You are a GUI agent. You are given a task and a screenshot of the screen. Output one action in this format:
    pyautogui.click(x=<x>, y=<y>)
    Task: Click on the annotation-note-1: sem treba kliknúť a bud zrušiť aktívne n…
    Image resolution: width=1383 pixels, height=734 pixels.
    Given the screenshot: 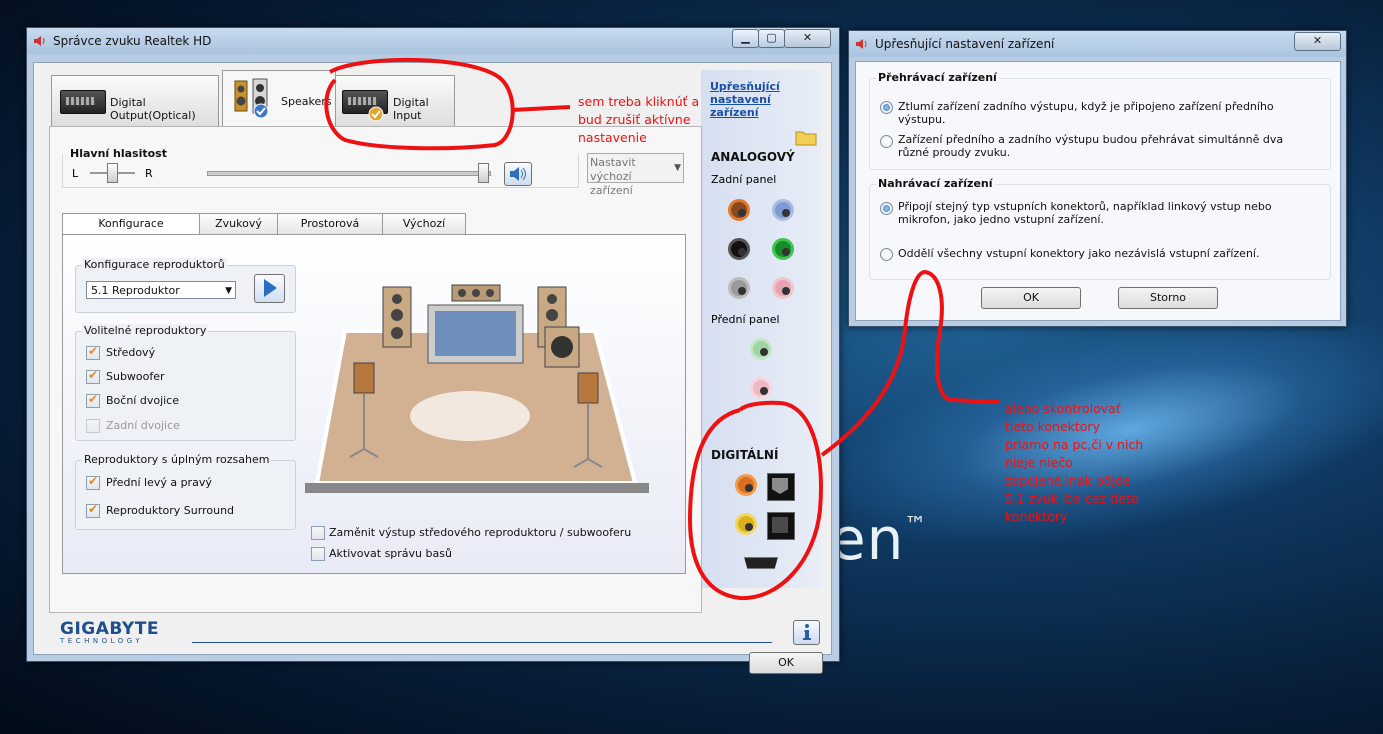 What is the action you would take?
    pyautogui.click(x=639, y=119)
    